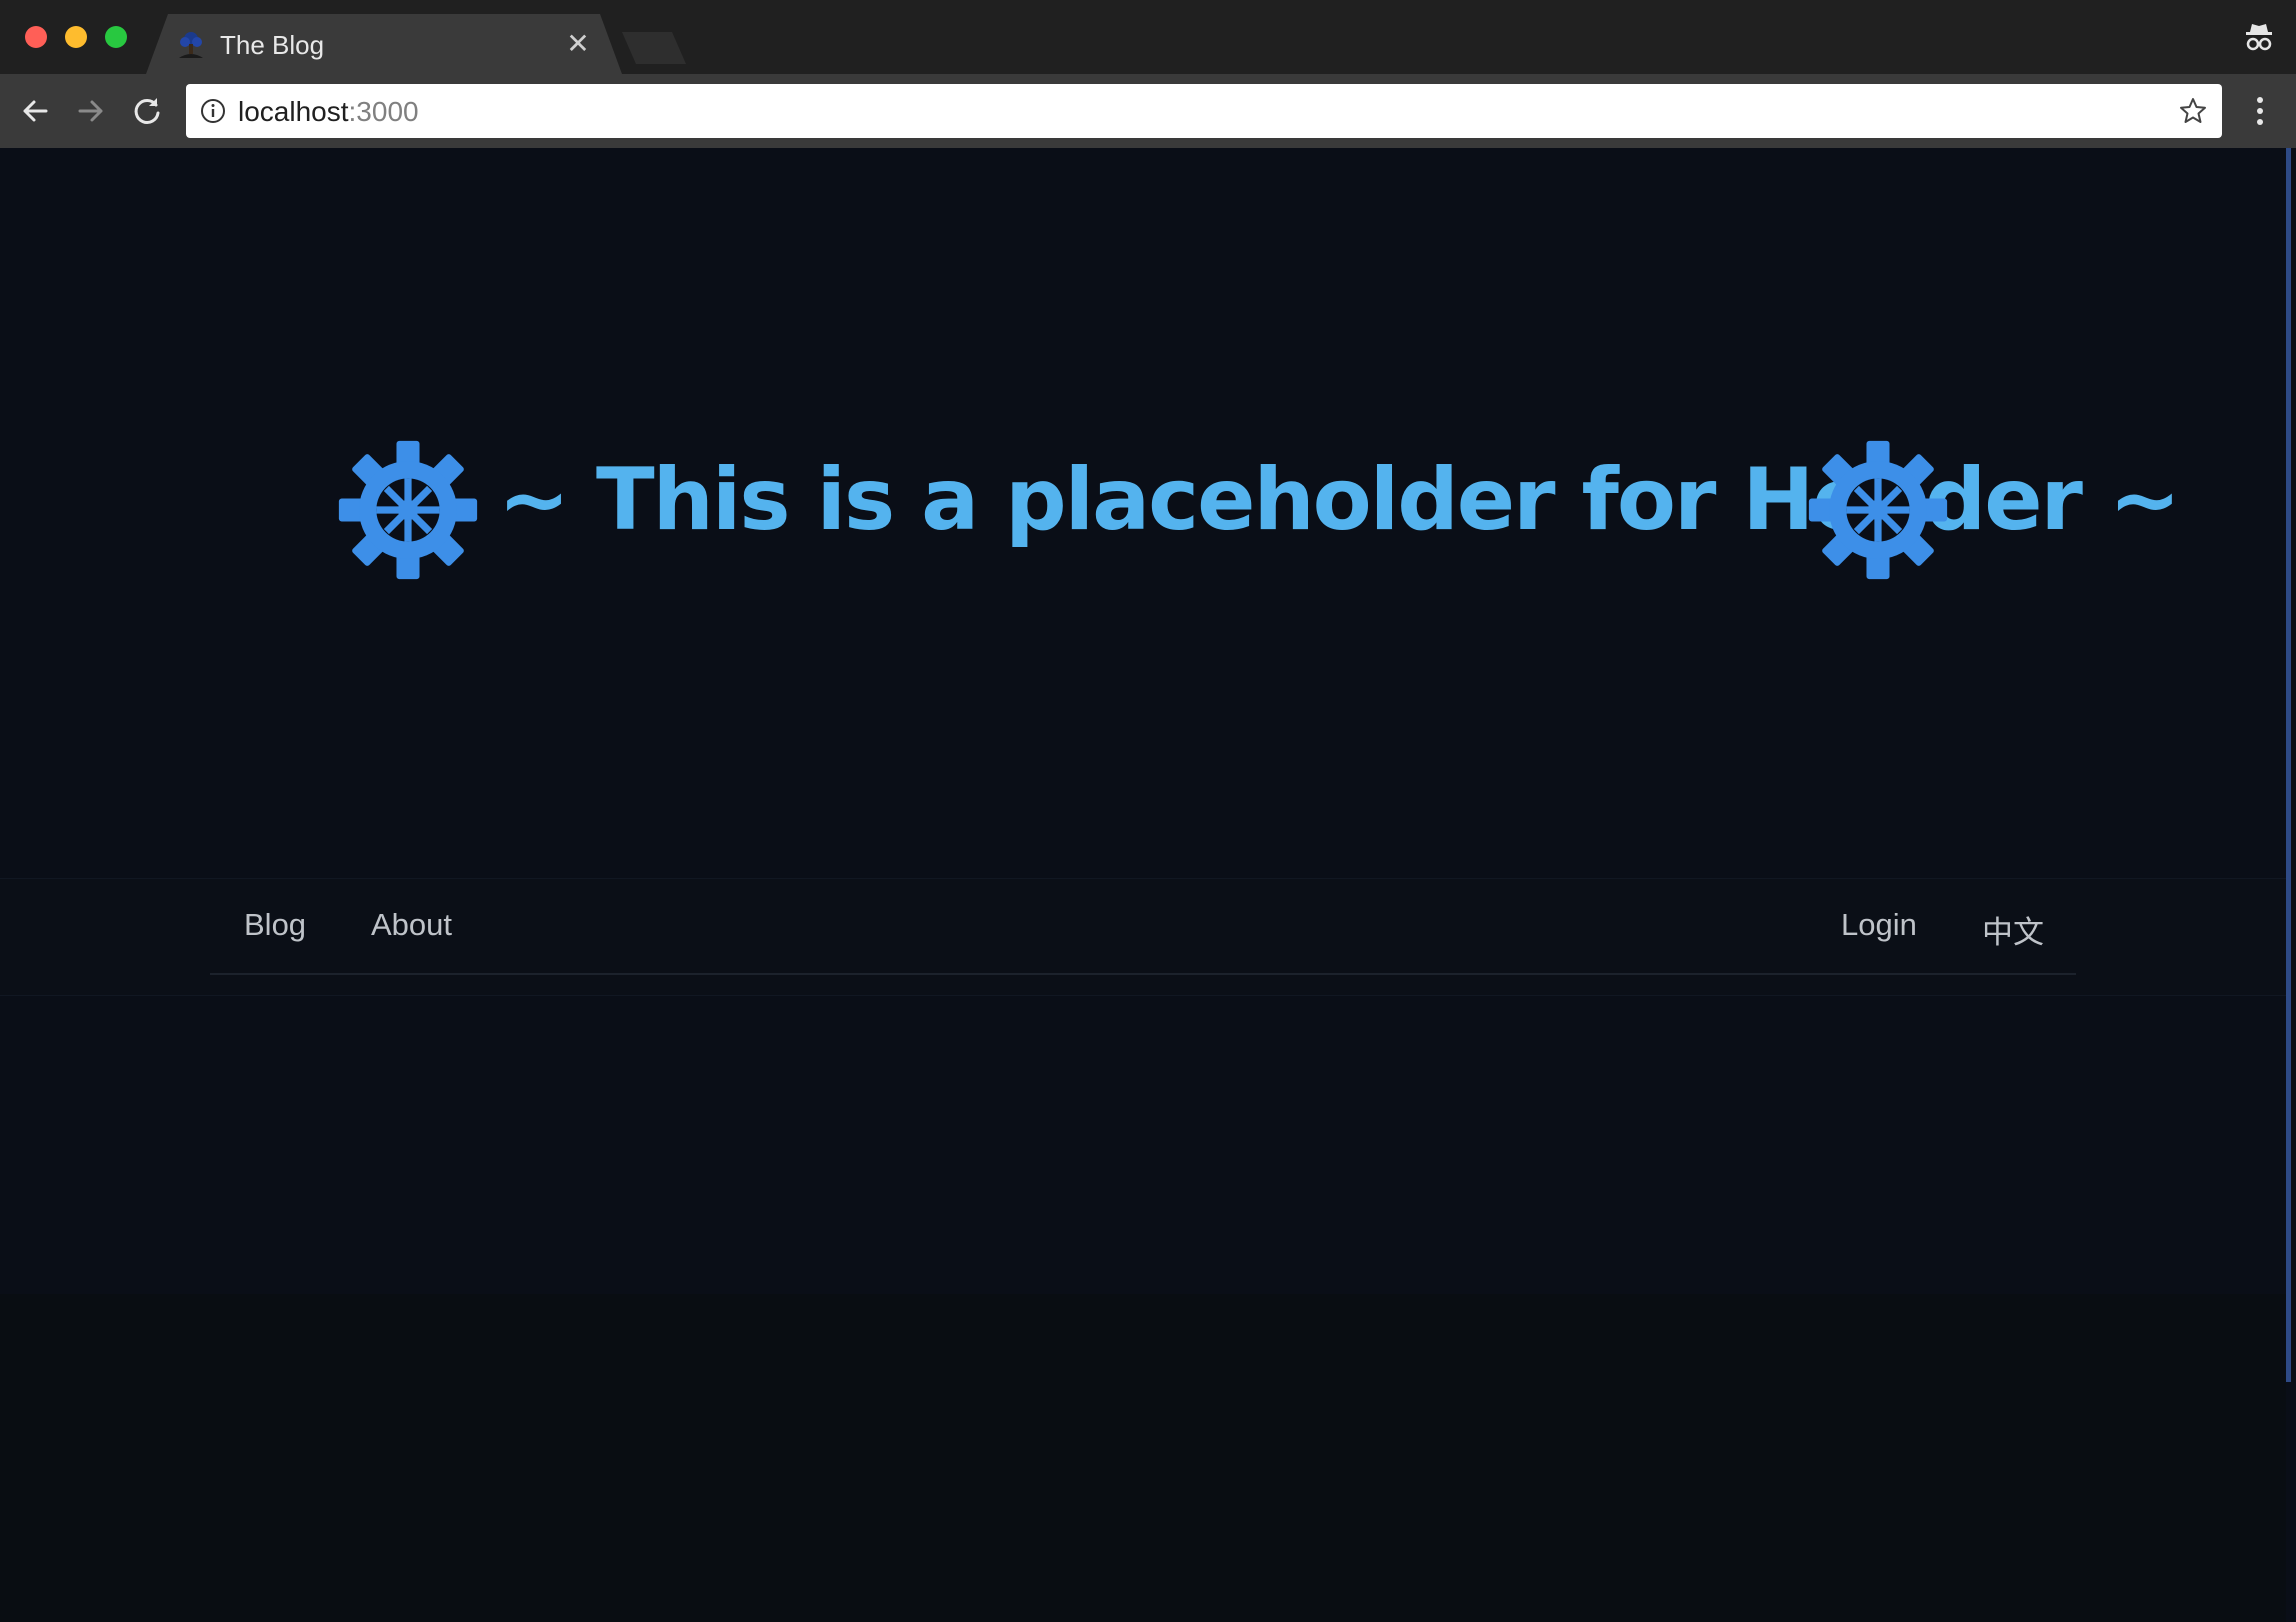 The width and height of the screenshot is (2296, 1622). Describe the element at coordinates (293, 111) in the screenshot. I see `url-host: localhost` at that location.